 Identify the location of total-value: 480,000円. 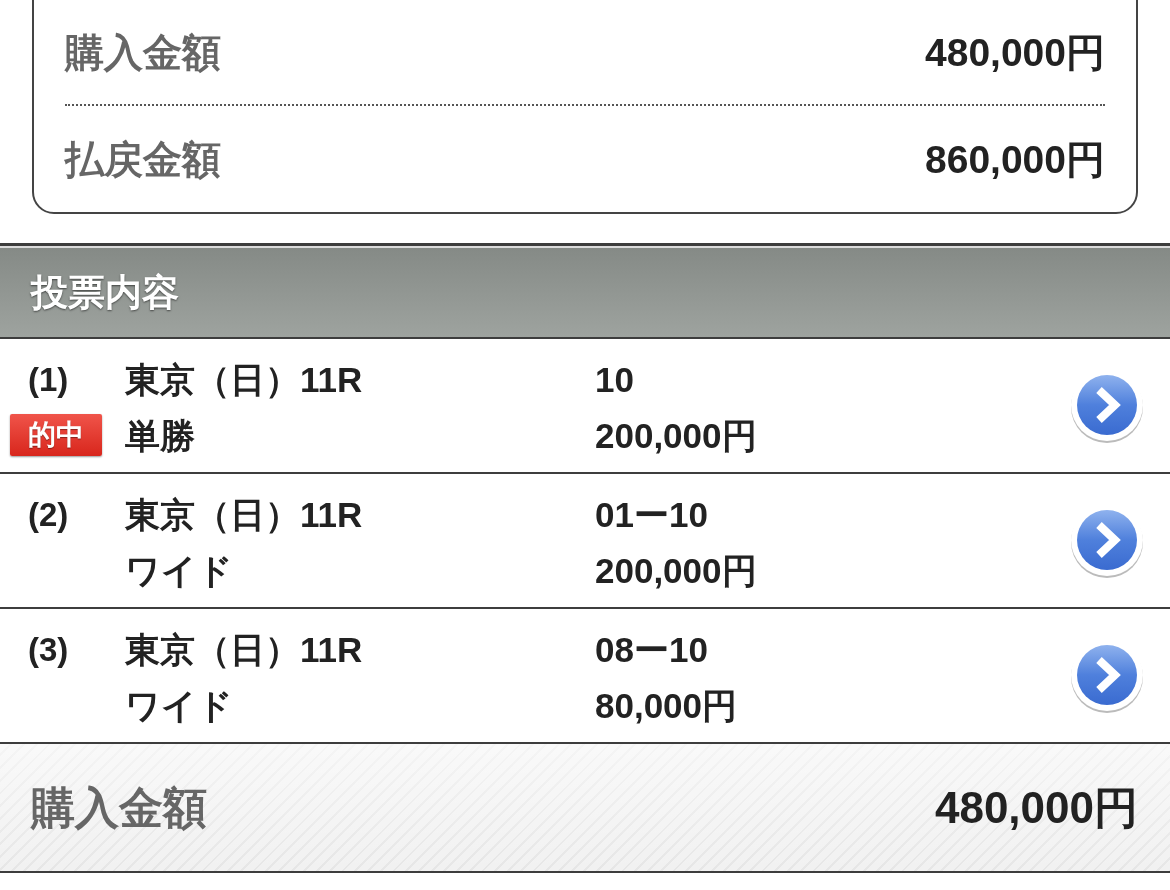
(1036, 807).